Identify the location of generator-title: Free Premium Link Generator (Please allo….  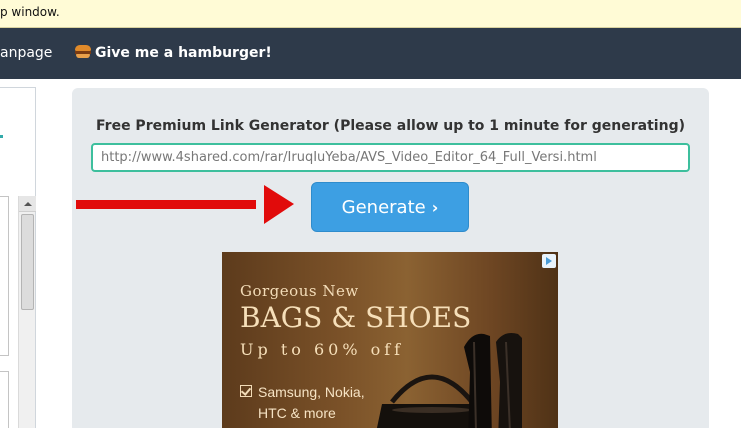
(390, 126).